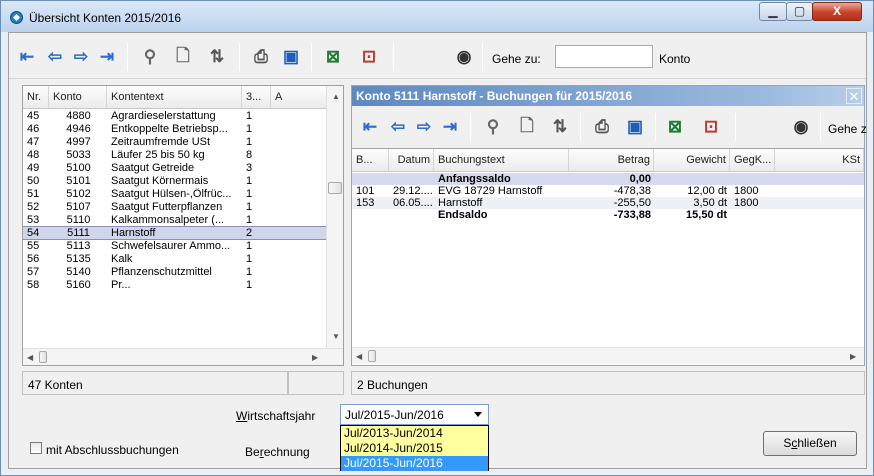  Describe the element at coordinates (175, 181) in the screenshot. I see `table-row: 50 5101 Saatgut Körnermais 1` at that location.